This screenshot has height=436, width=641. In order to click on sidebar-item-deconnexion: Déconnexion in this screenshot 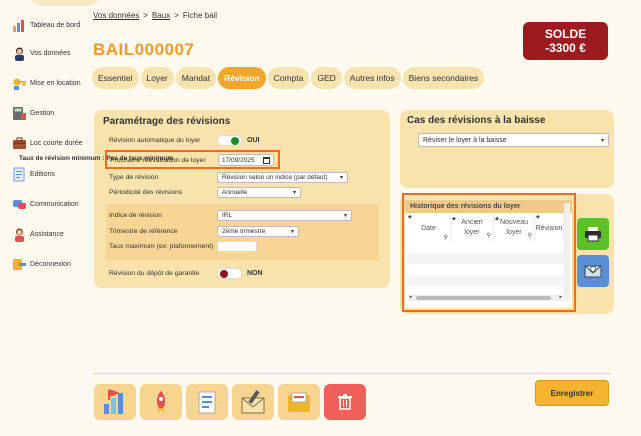, I will do `click(41, 264)`.